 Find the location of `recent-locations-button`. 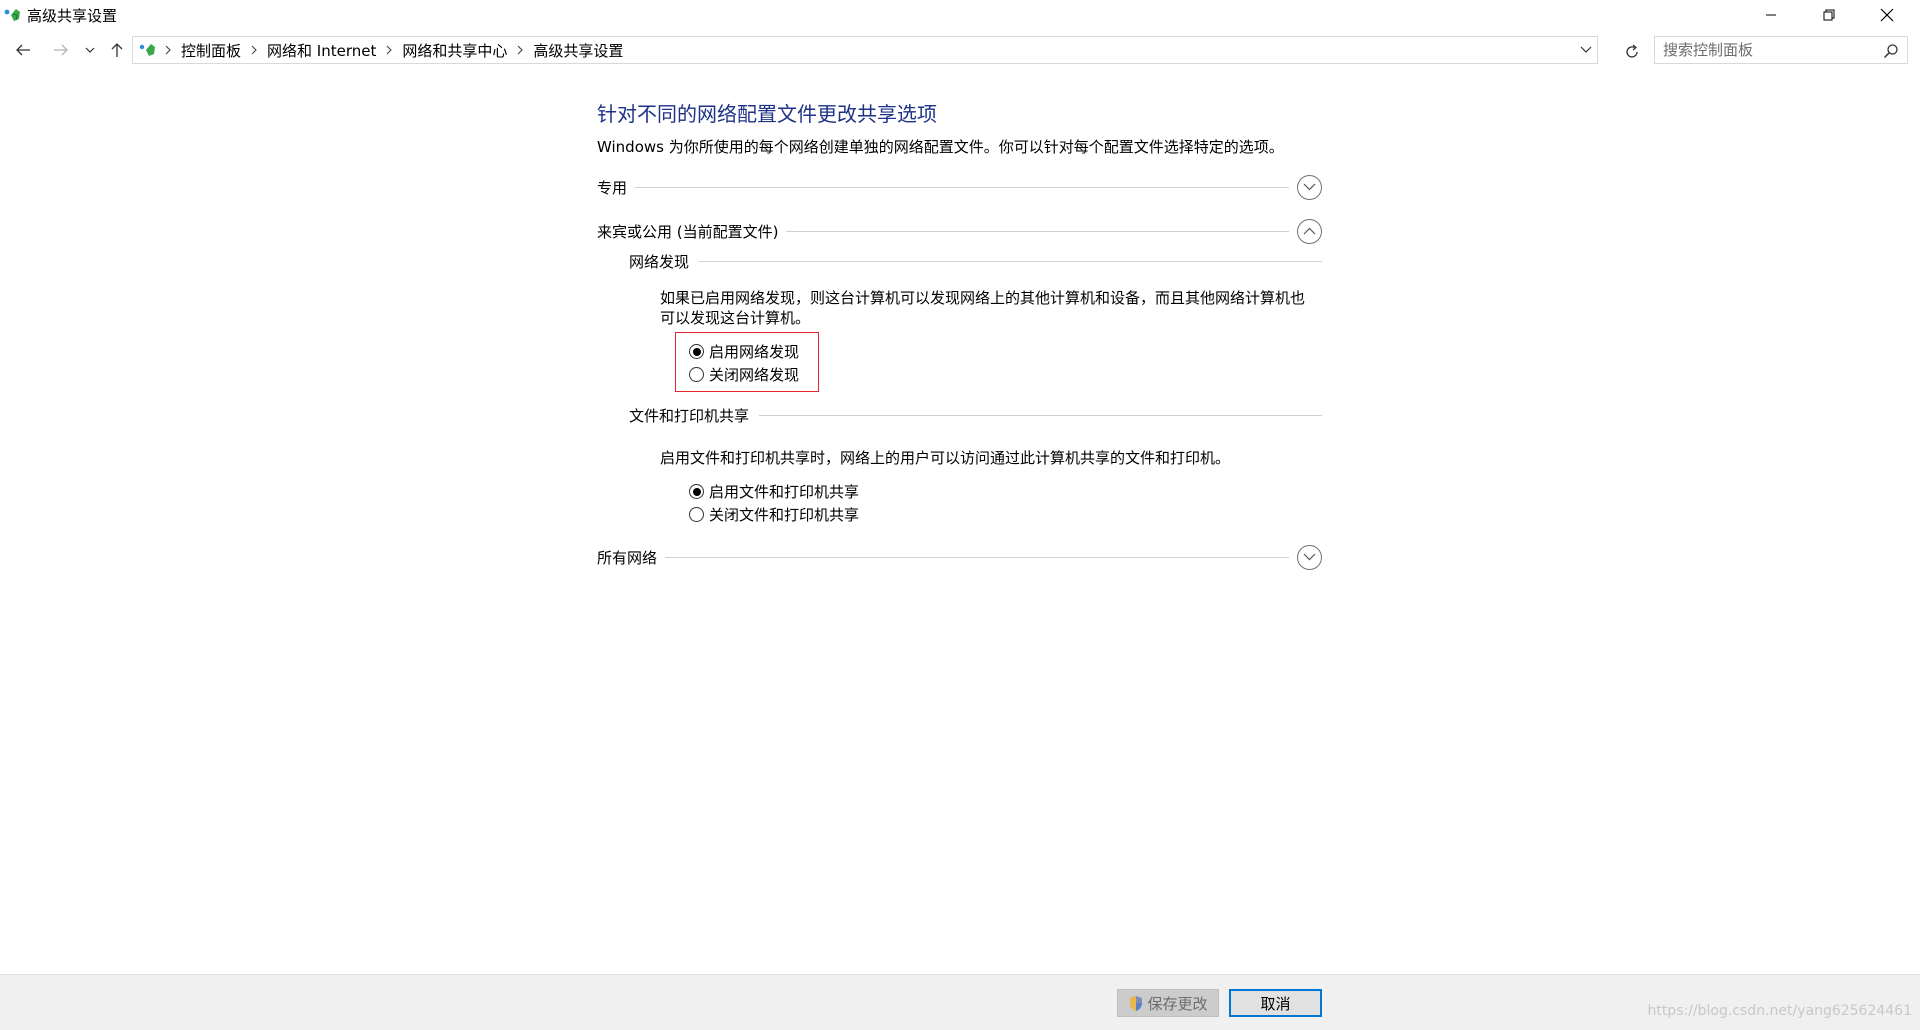

recent-locations-button is located at coordinates (90, 50).